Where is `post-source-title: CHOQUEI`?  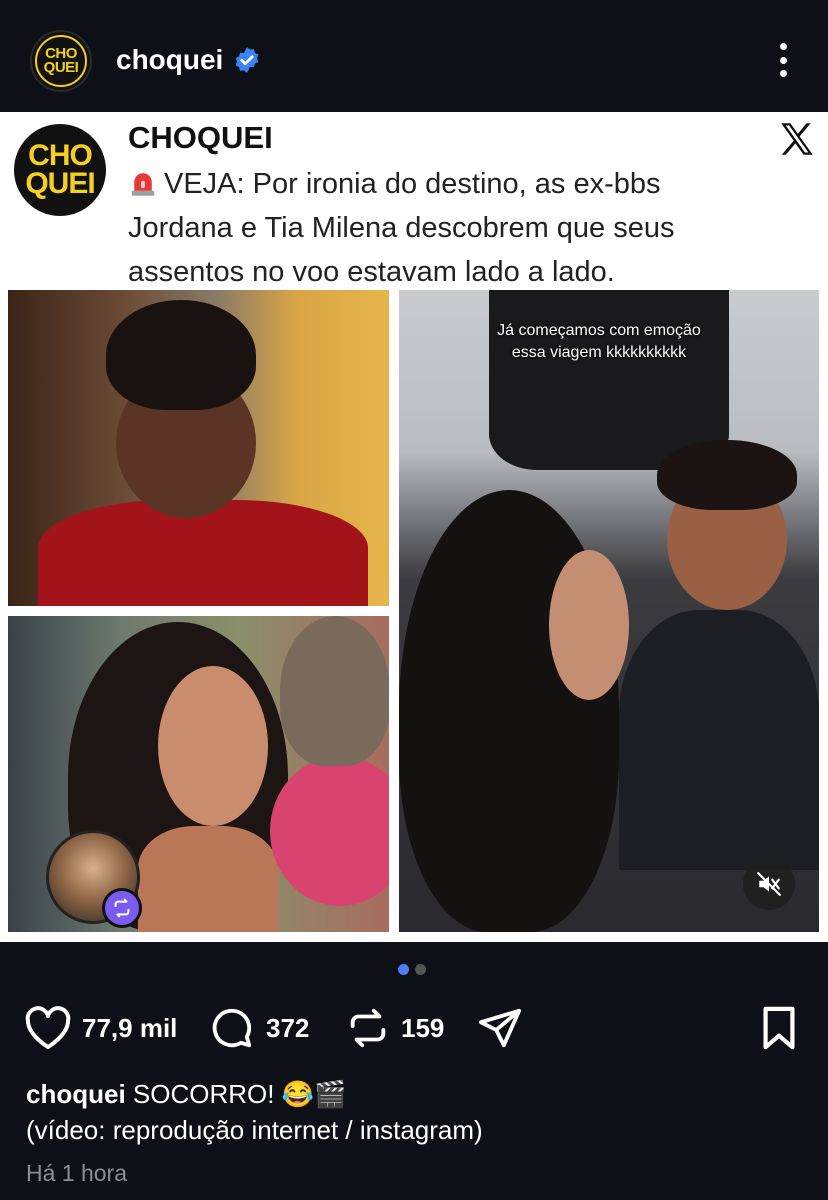
post-source-title: CHOQUEI is located at coordinates (200, 137).